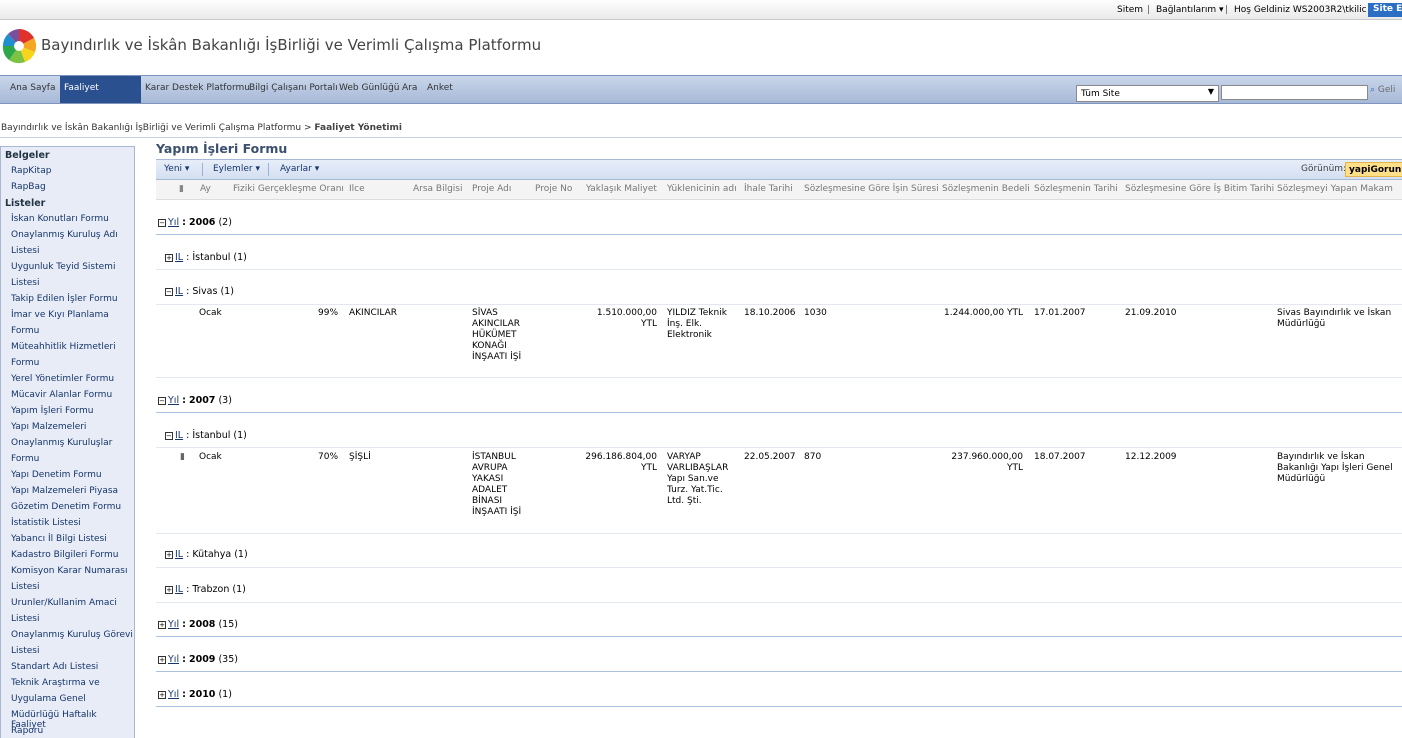  What do you see at coordinates (491, 189) in the screenshot?
I see `column-header: Proje Adı` at bounding box center [491, 189].